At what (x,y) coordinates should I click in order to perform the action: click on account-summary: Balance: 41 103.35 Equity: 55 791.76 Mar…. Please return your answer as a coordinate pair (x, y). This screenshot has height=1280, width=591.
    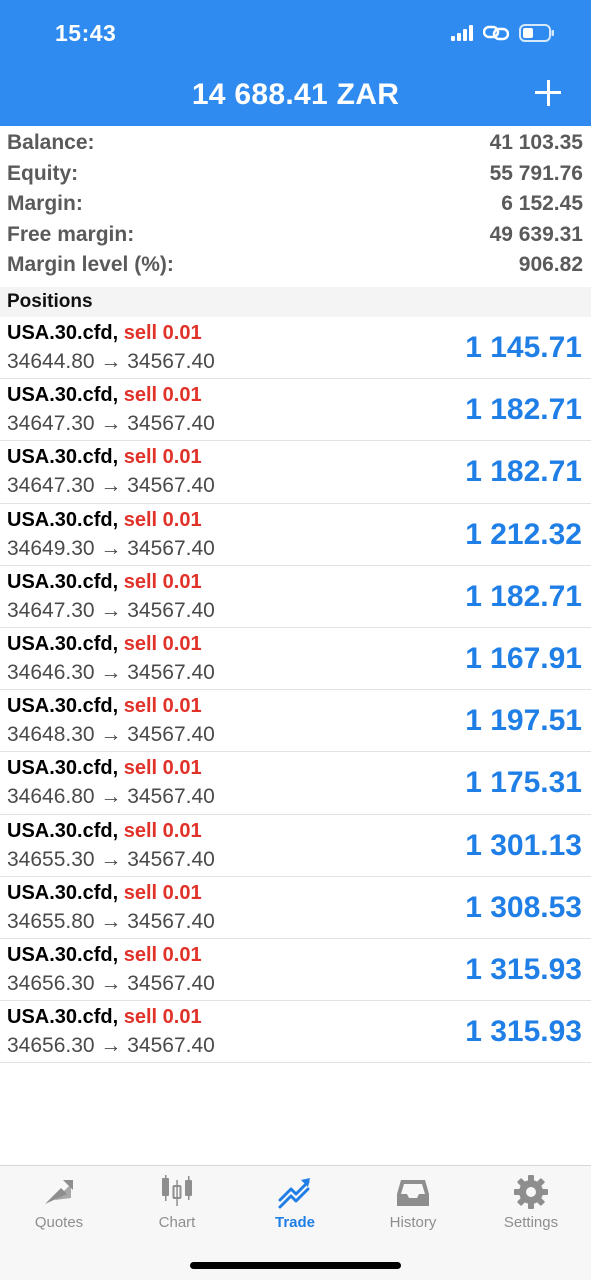
    Looking at the image, I should click on (295, 204).